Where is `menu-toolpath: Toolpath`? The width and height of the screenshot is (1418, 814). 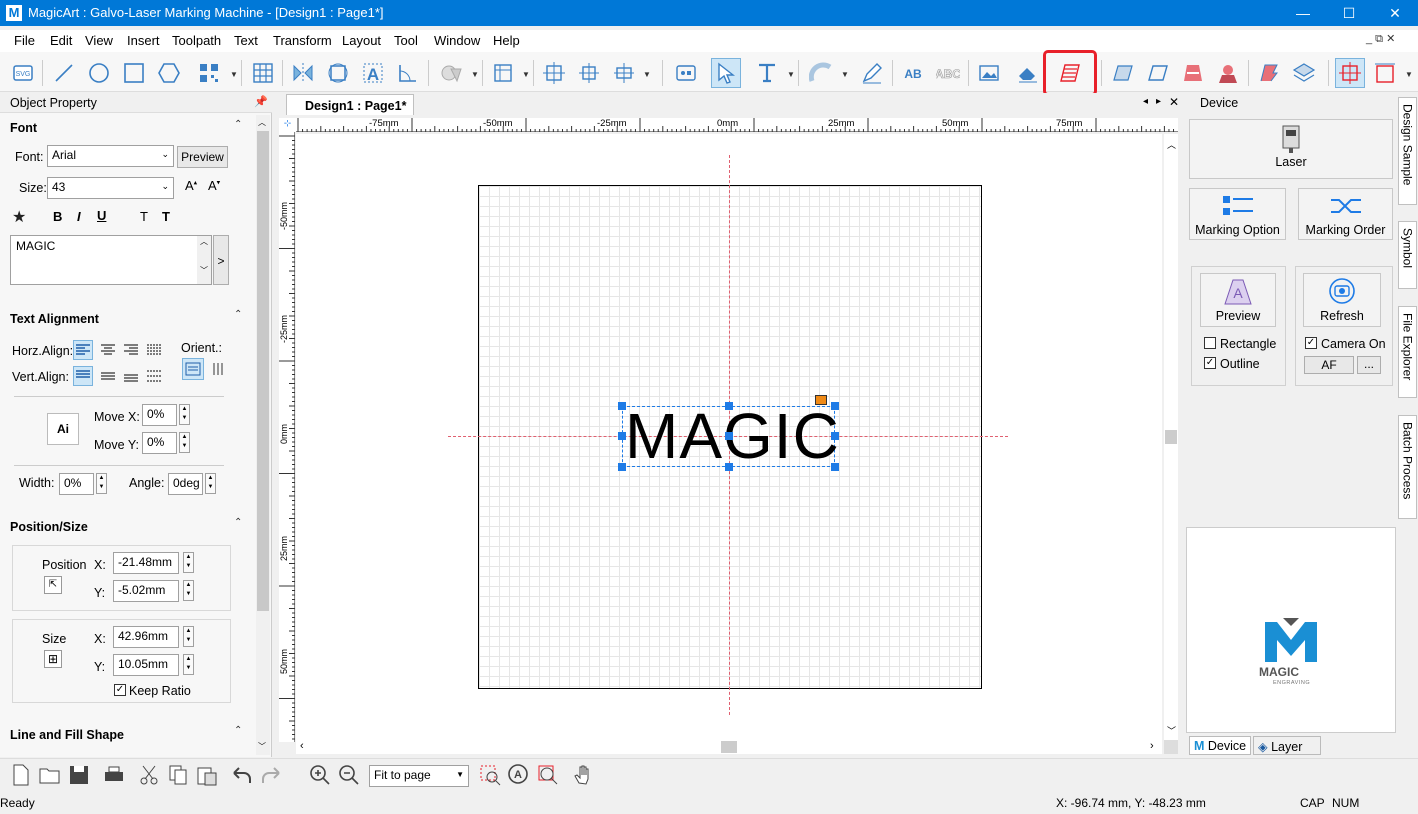
menu-toolpath: Toolpath is located at coordinates (196, 40).